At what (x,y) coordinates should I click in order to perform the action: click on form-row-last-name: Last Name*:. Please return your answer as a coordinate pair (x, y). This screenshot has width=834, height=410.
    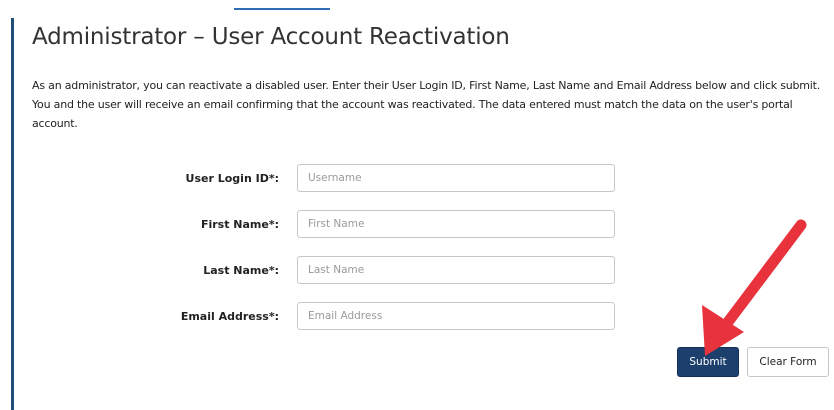
    Looking at the image, I should click on (417, 271).